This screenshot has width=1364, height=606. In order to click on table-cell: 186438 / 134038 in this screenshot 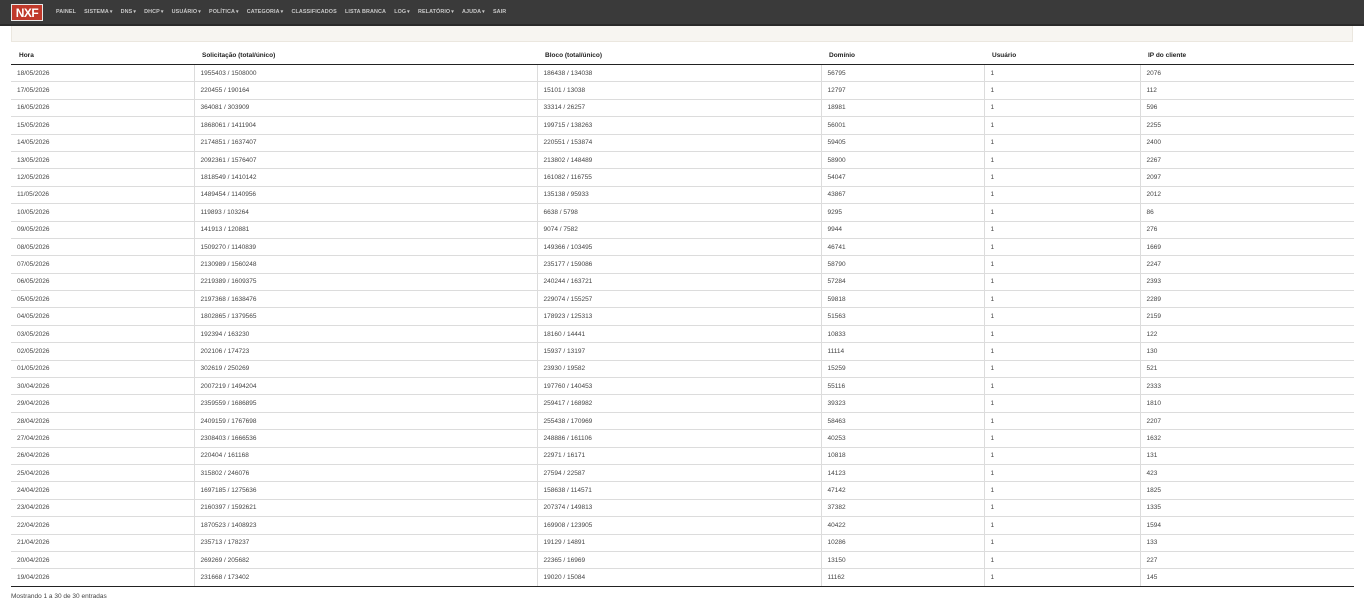, I will do `click(678, 72)`.